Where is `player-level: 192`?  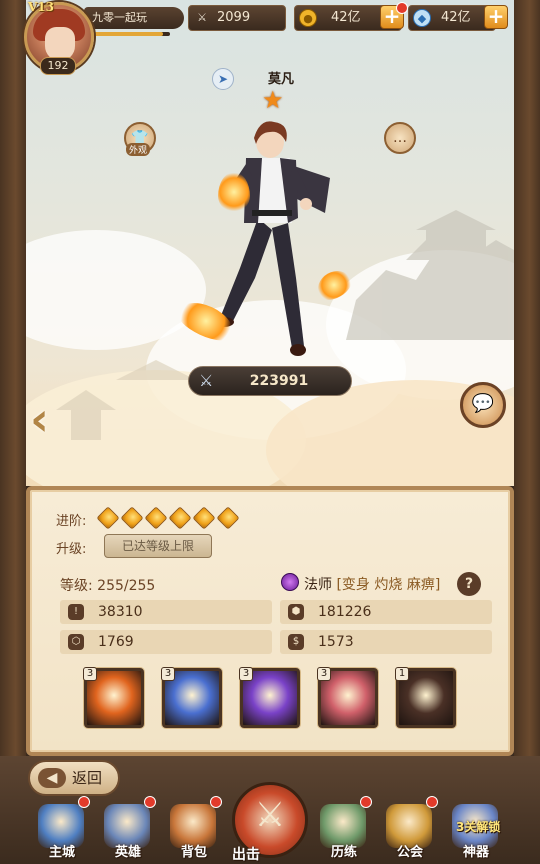 player-level: 192 is located at coordinates (58, 66).